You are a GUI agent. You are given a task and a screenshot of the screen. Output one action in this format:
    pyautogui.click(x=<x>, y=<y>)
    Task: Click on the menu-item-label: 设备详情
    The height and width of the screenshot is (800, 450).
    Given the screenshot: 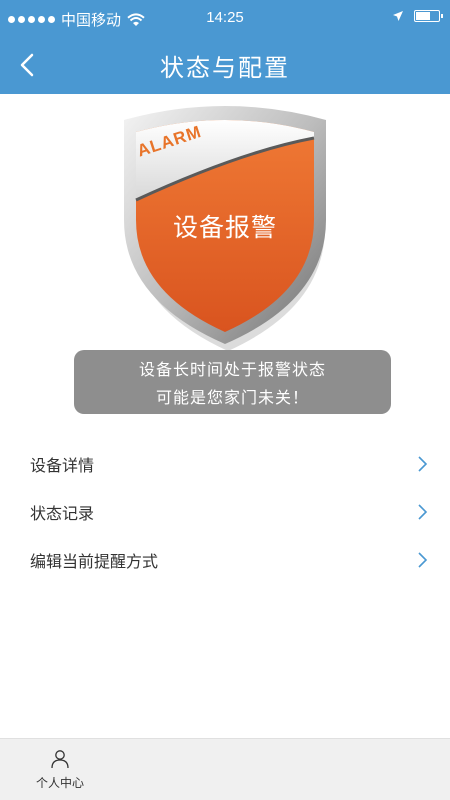 What is the action you would take?
    pyautogui.click(x=62, y=465)
    